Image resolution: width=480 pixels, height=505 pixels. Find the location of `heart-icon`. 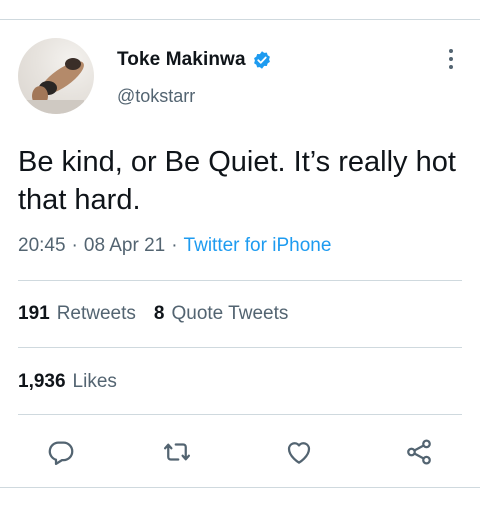

heart-icon is located at coordinates (299, 452).